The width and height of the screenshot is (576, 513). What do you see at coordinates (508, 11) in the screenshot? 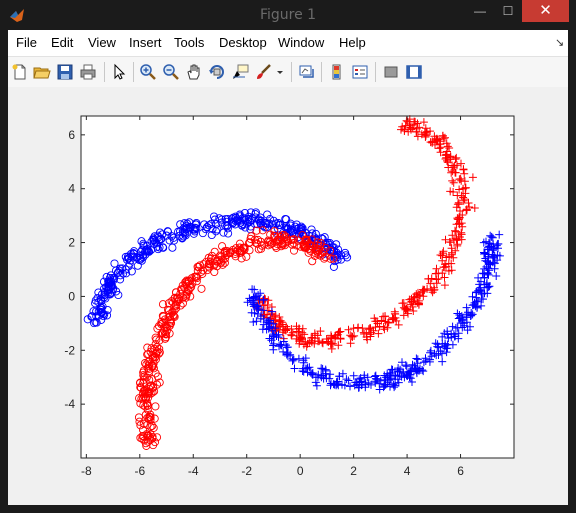
I see `maximize-button: ☐` at bounding box center [508, 11].